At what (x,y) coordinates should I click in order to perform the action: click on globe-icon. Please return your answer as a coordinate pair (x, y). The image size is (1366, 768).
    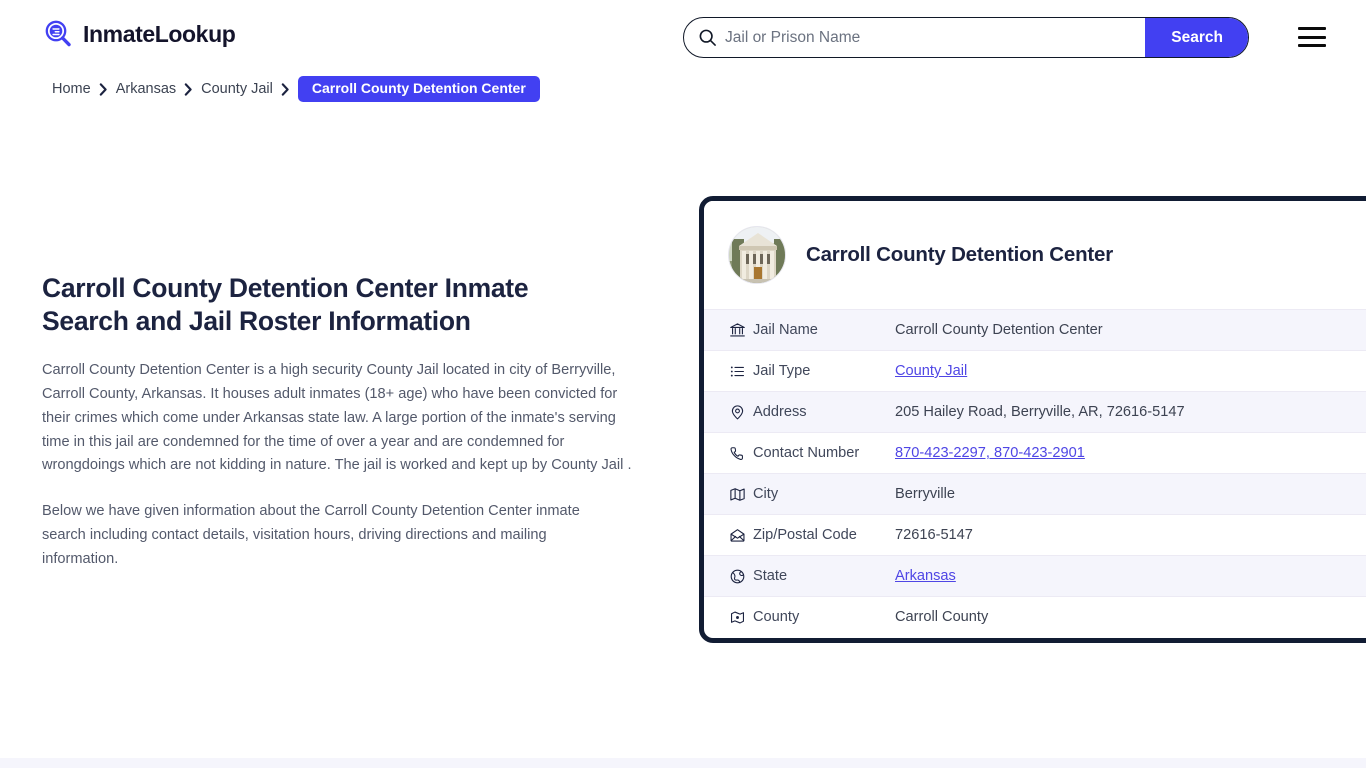
    Looking at the image, I should click on (741, 576).